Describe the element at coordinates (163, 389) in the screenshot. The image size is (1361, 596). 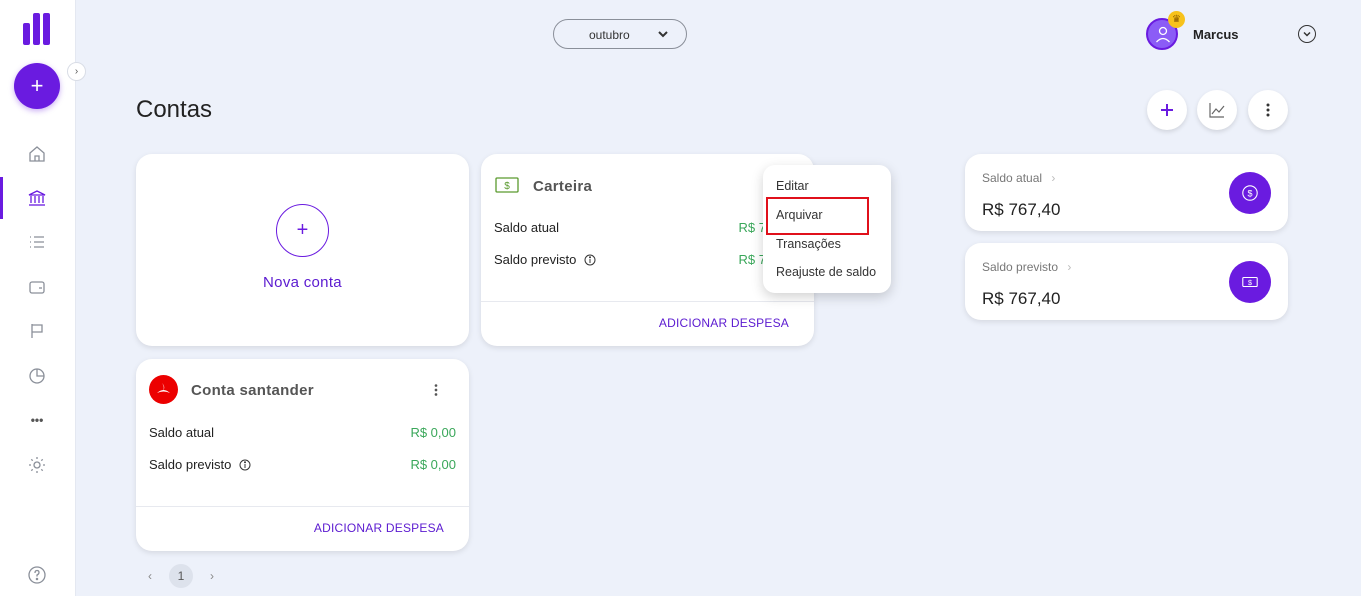
I see `santander-icon` at that location.